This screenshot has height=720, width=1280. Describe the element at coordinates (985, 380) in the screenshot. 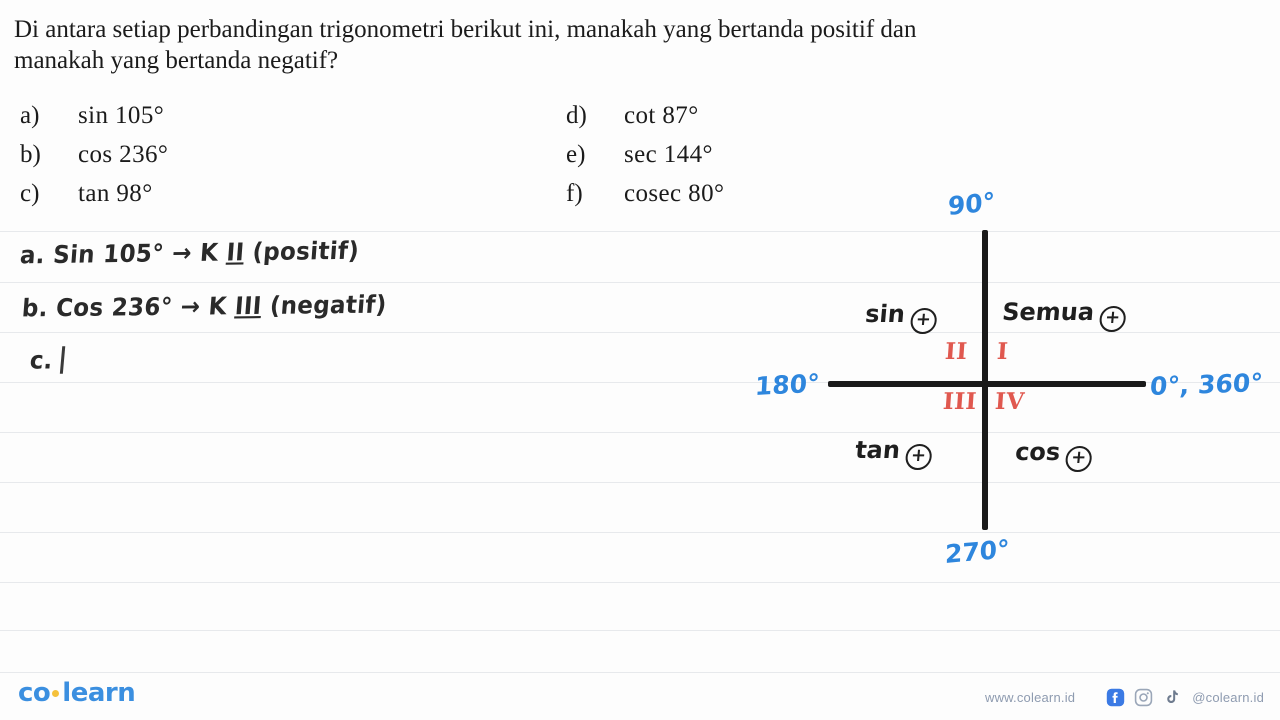

I see `vertical-axis-line` at that location.